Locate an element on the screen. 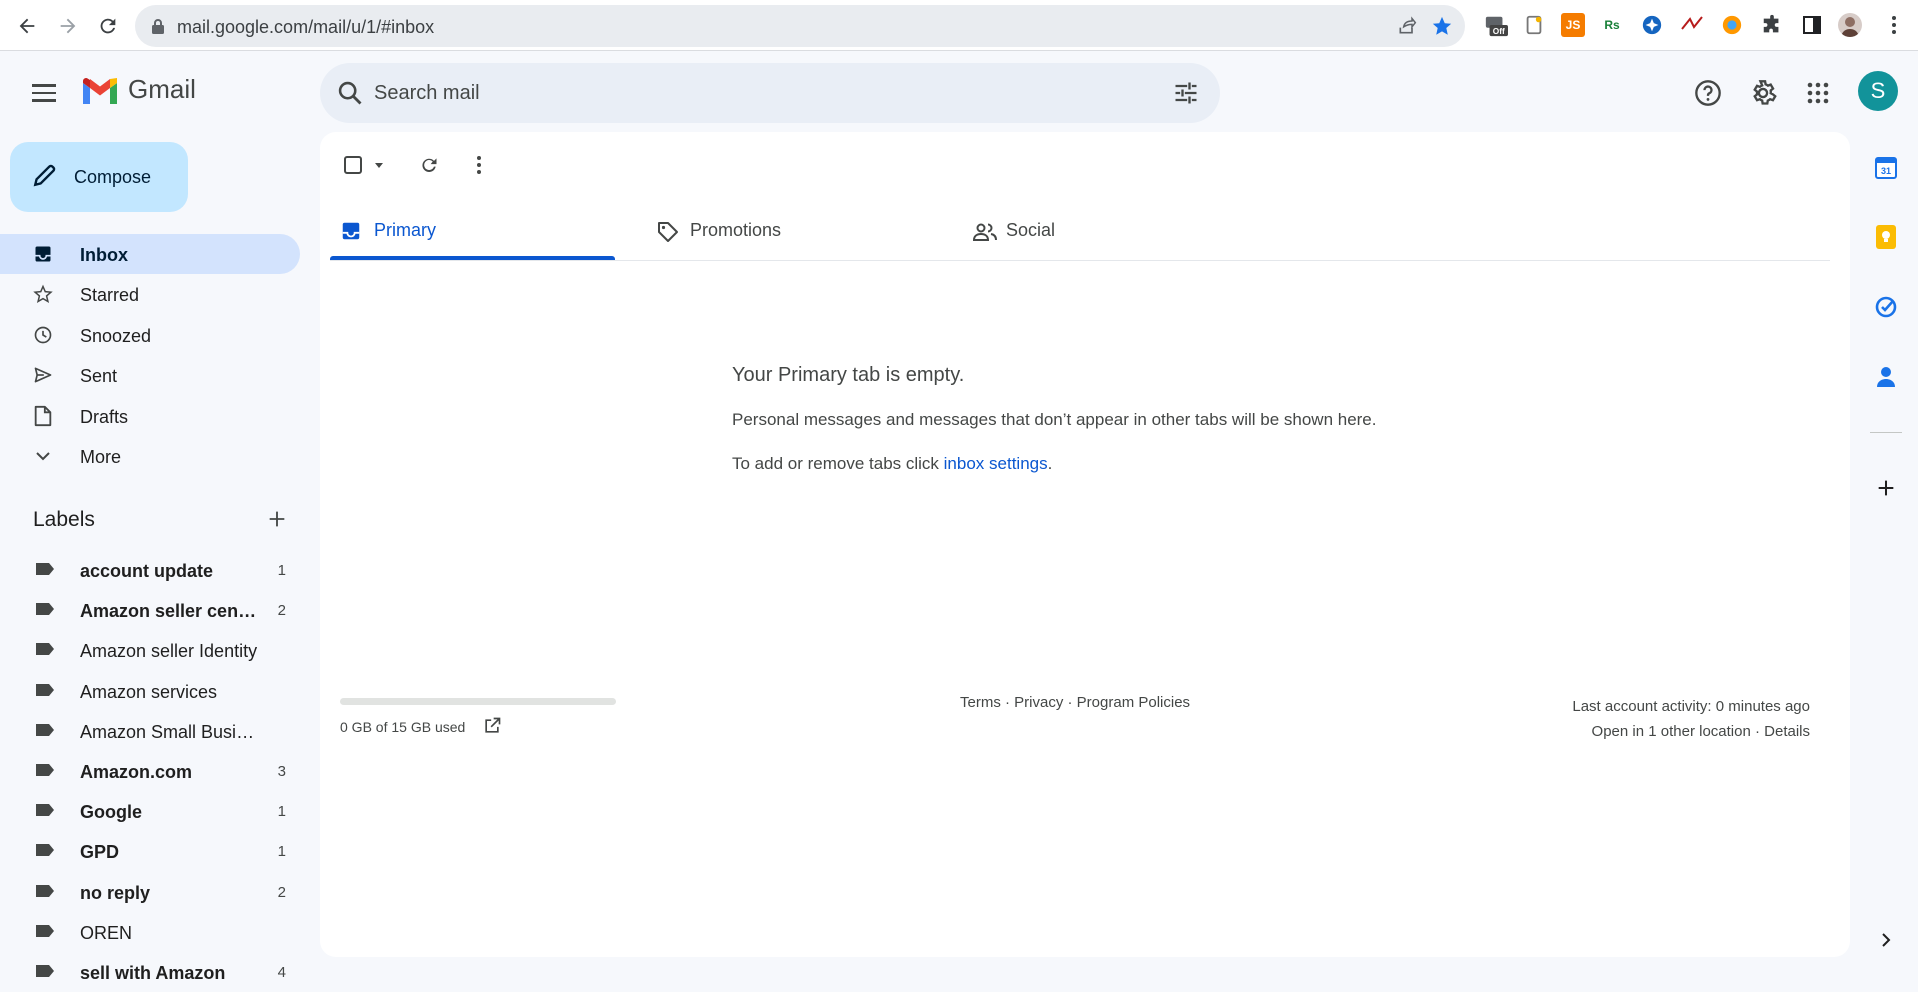  tab-label: Social is located at coordinates (1031, 230).